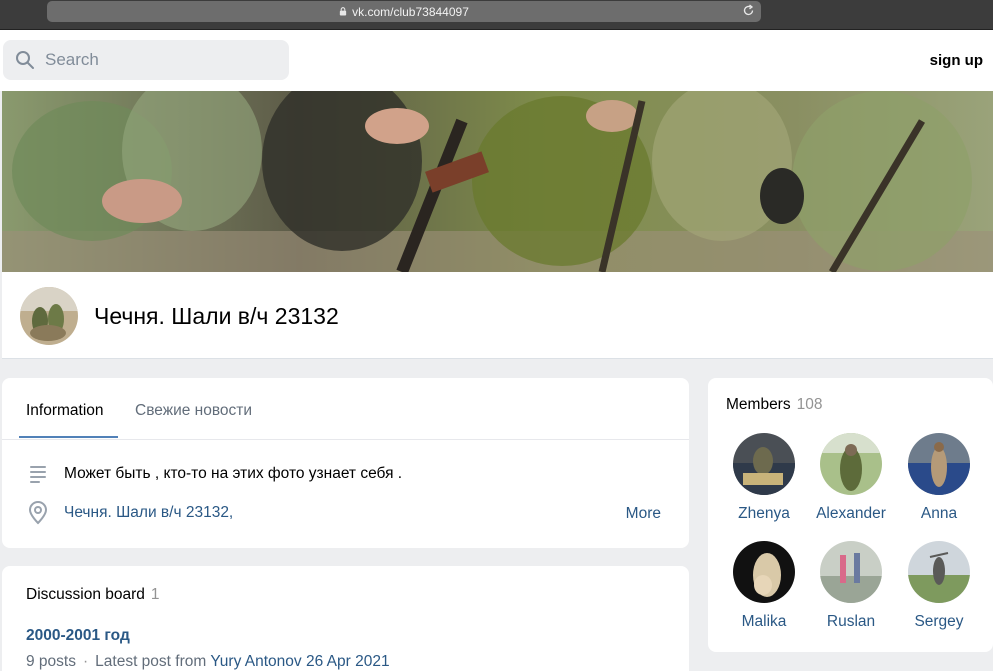  I want to click on member-name: Ruslan, so click(851, 622).